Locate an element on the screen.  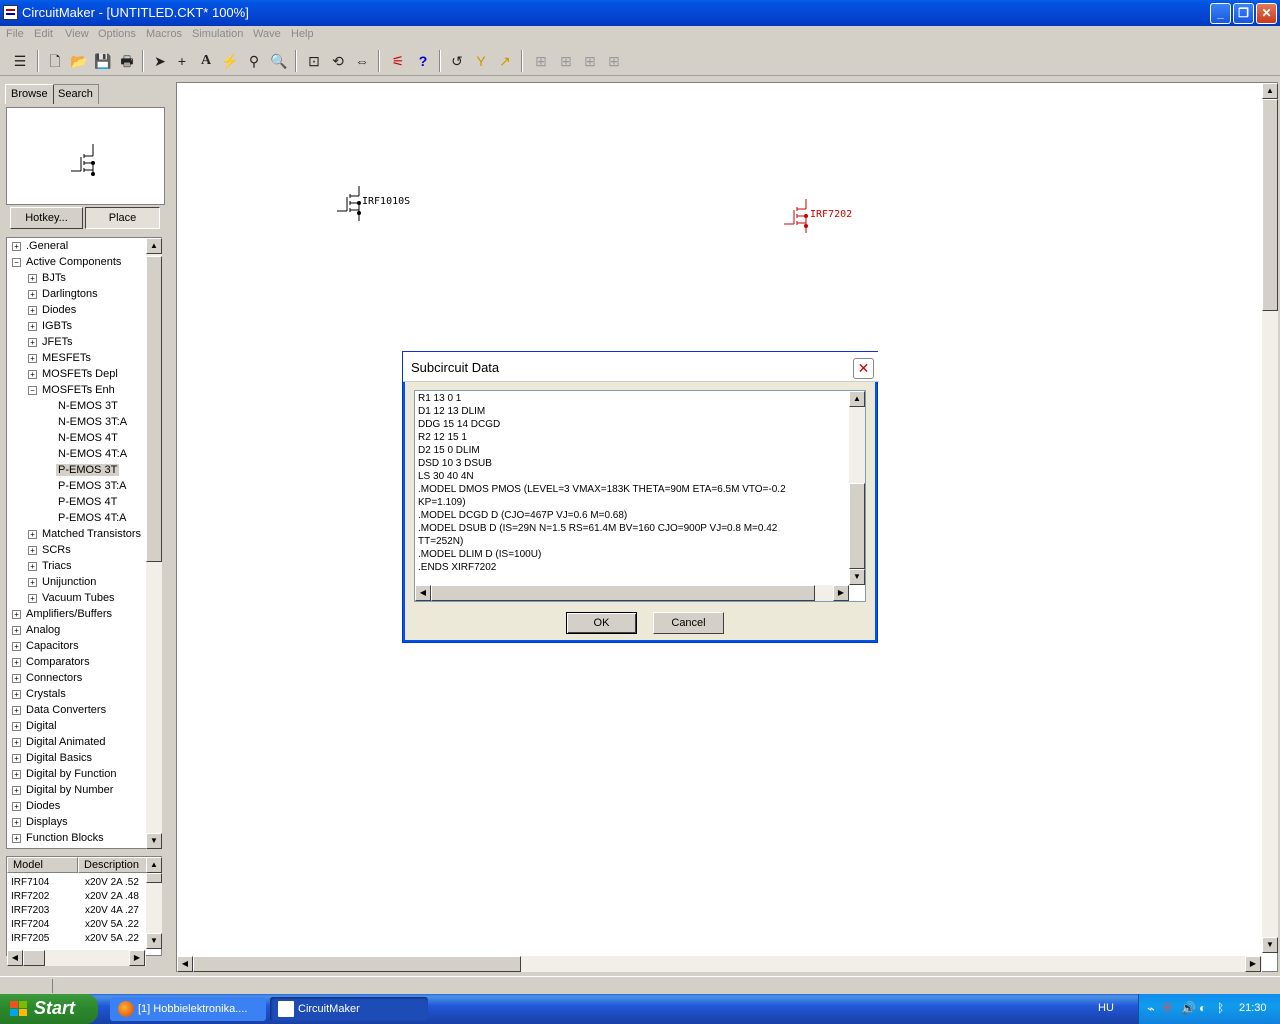
component-label-irf1010s: IRF1010S is located at coordinates (386, 201).